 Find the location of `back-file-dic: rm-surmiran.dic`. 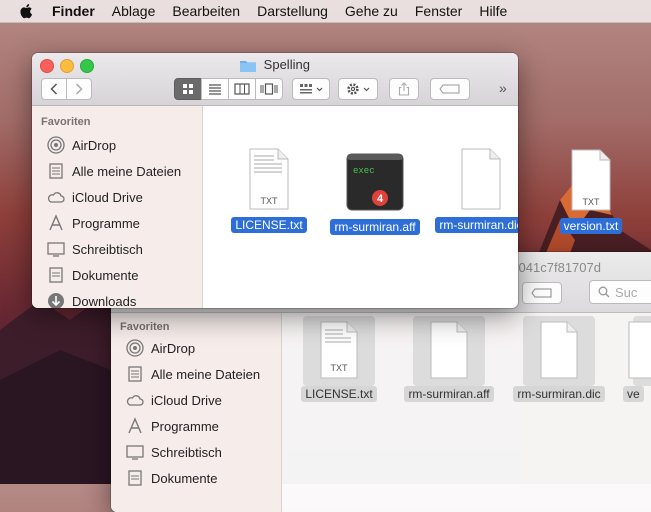

back-file-dic: rm-surmiran.dic is located at coordinates (559, 361).